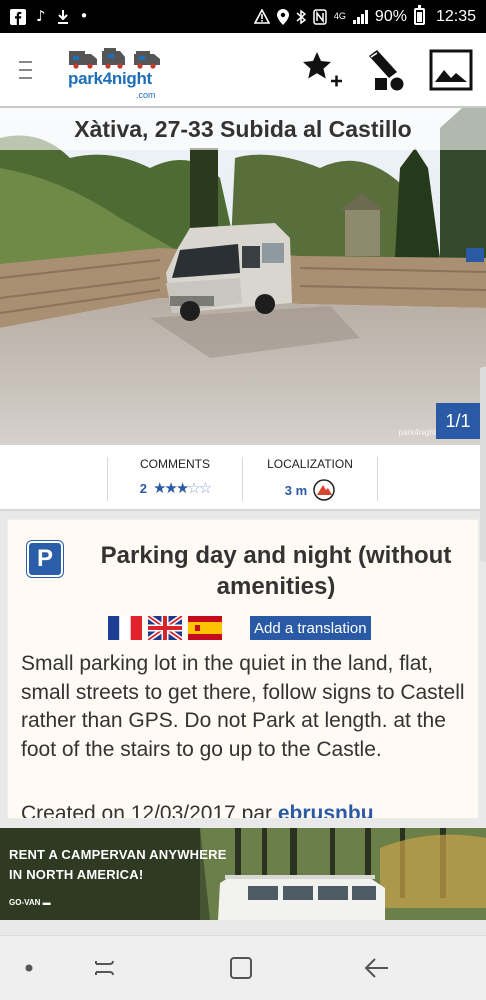  I want to click on add-photo-button, so click(451, 70).